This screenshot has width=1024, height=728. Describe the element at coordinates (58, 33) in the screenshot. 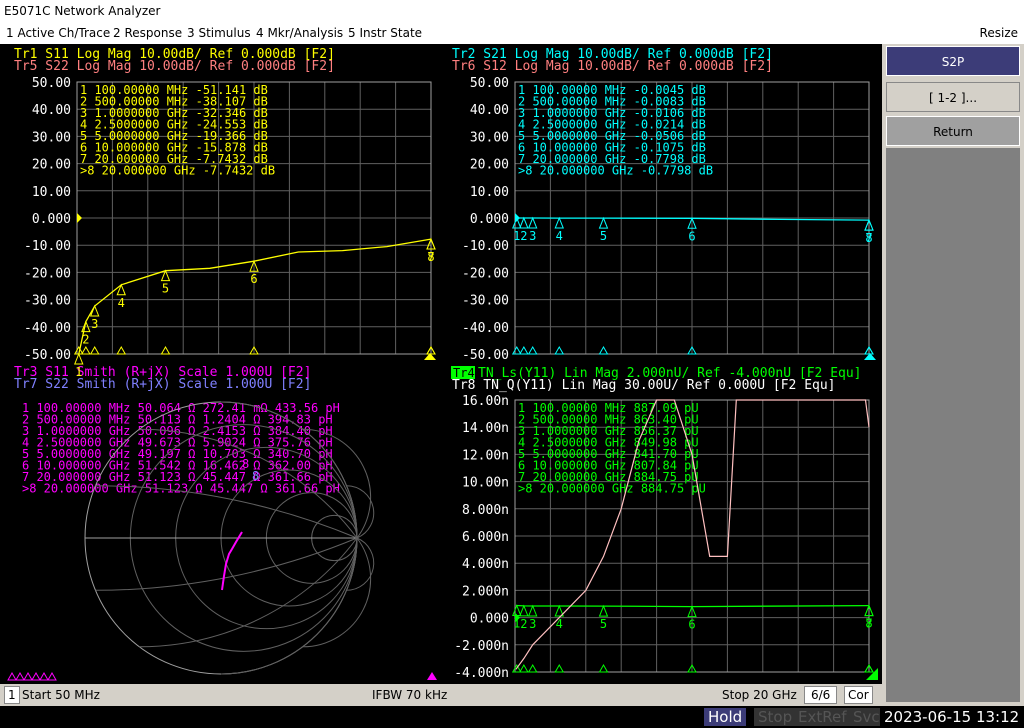

I see `menu-active-ch-trace: 1 Active Ch/Trace` at that location.